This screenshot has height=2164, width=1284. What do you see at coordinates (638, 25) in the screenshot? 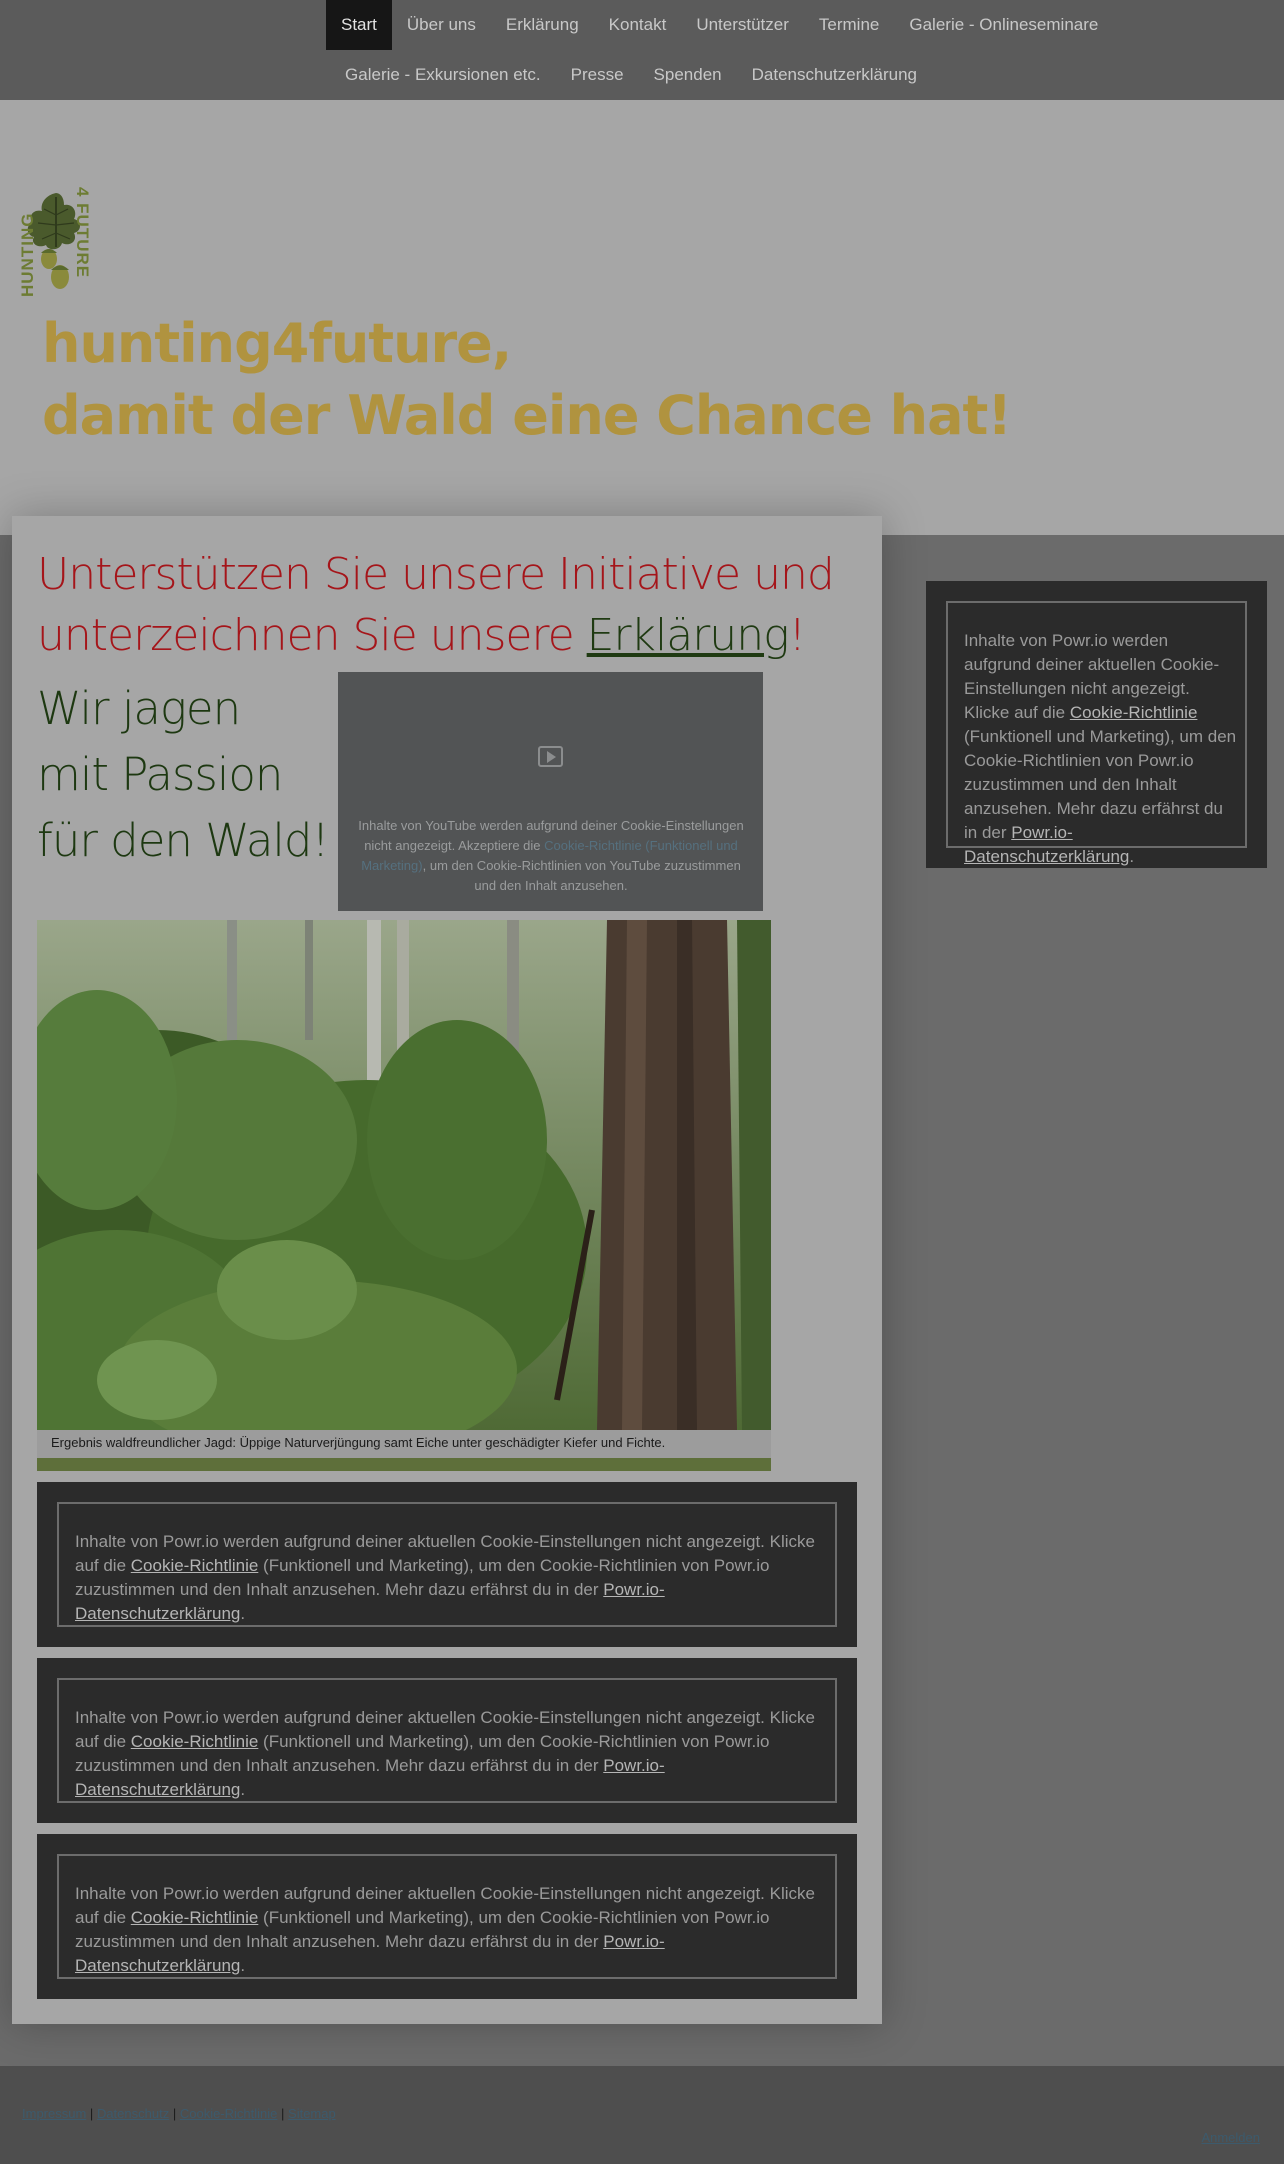
I see `nav-item-kontakt: Kontakt` at bounding box center [638, 25].